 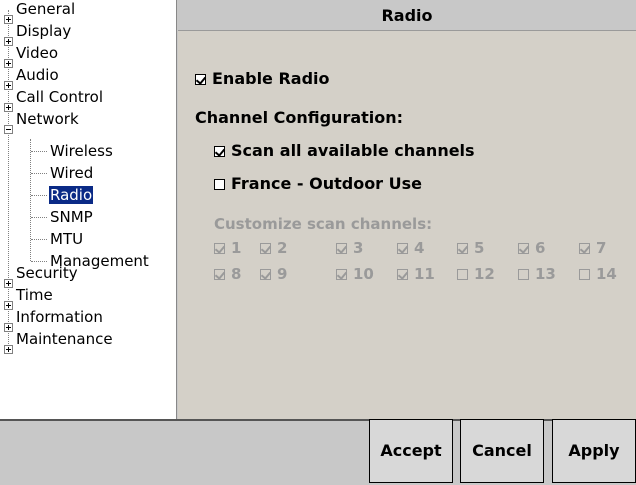 I want to click on tree-item-wireless: Wireless, so click(x=81, y=151).